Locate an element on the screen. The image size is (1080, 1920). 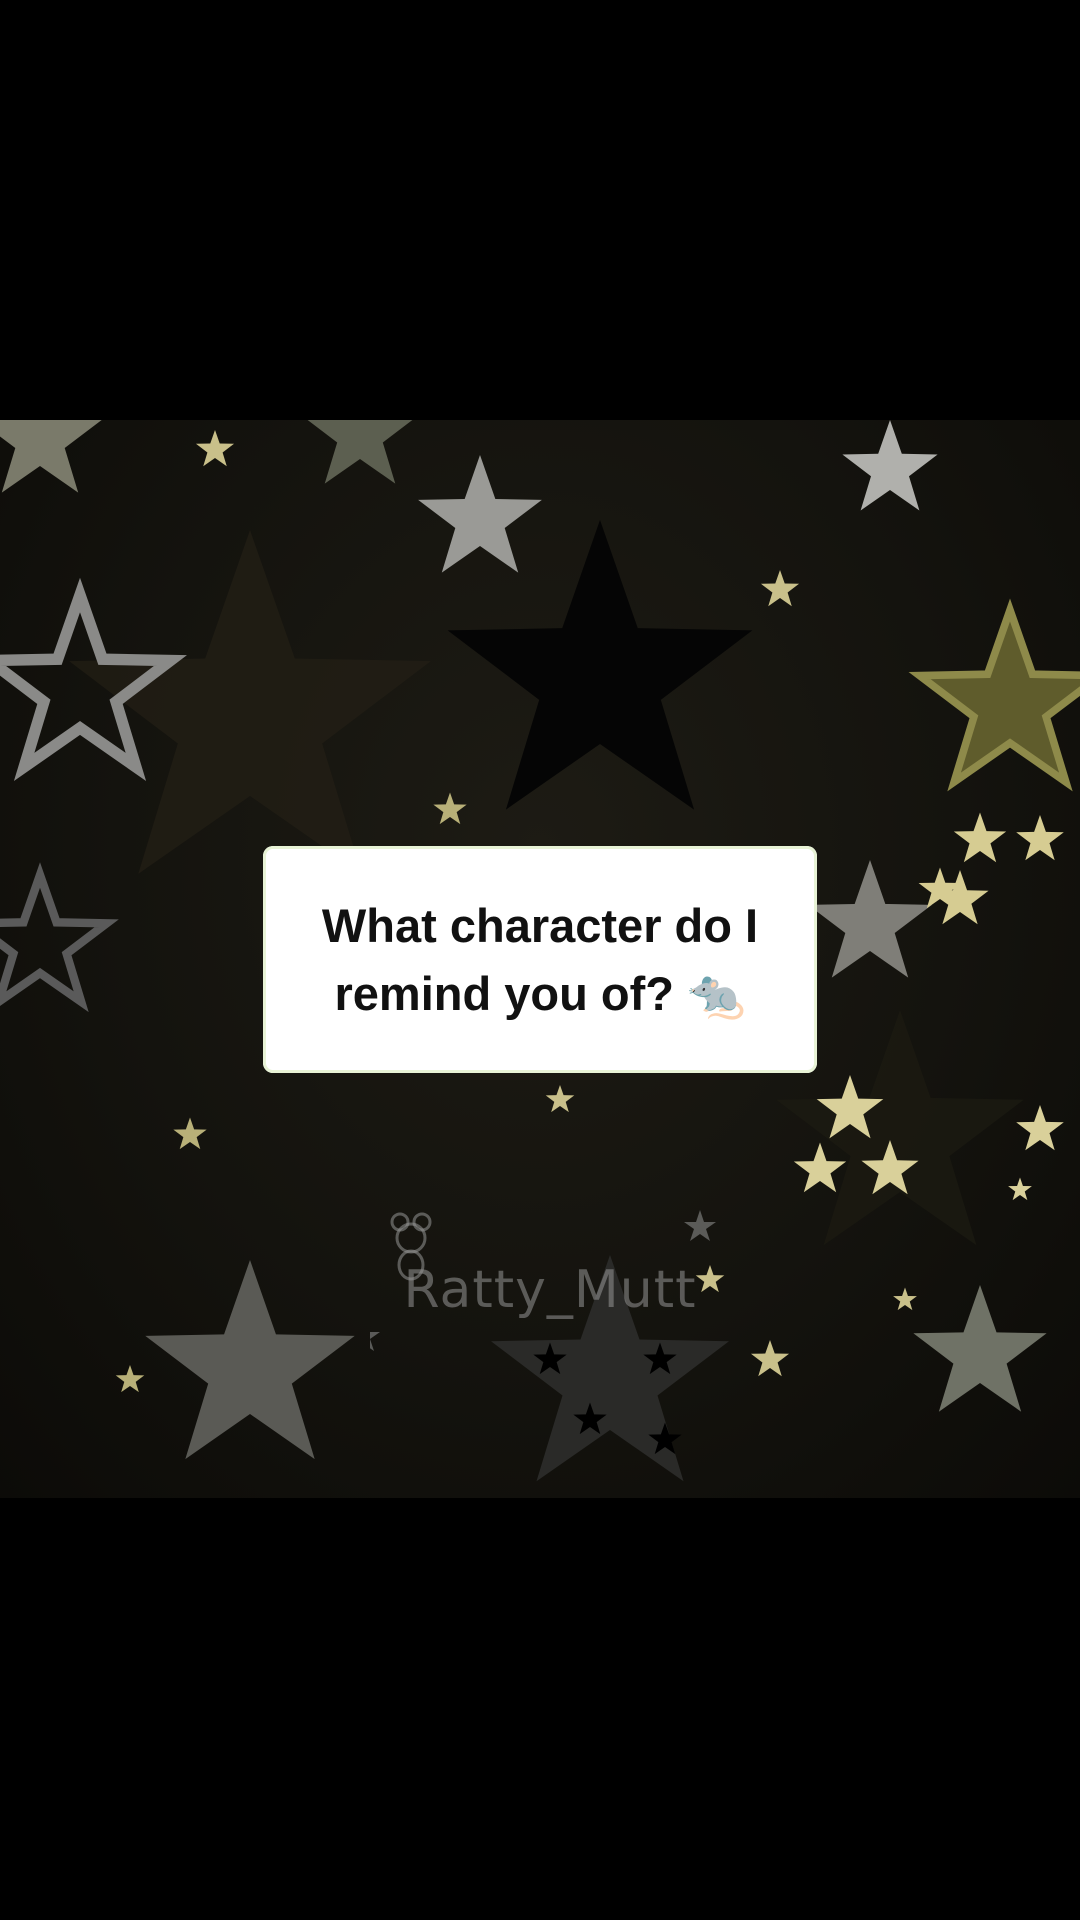
watermark-username: Ratty_Mutt is located at coordinates (550, 1290).